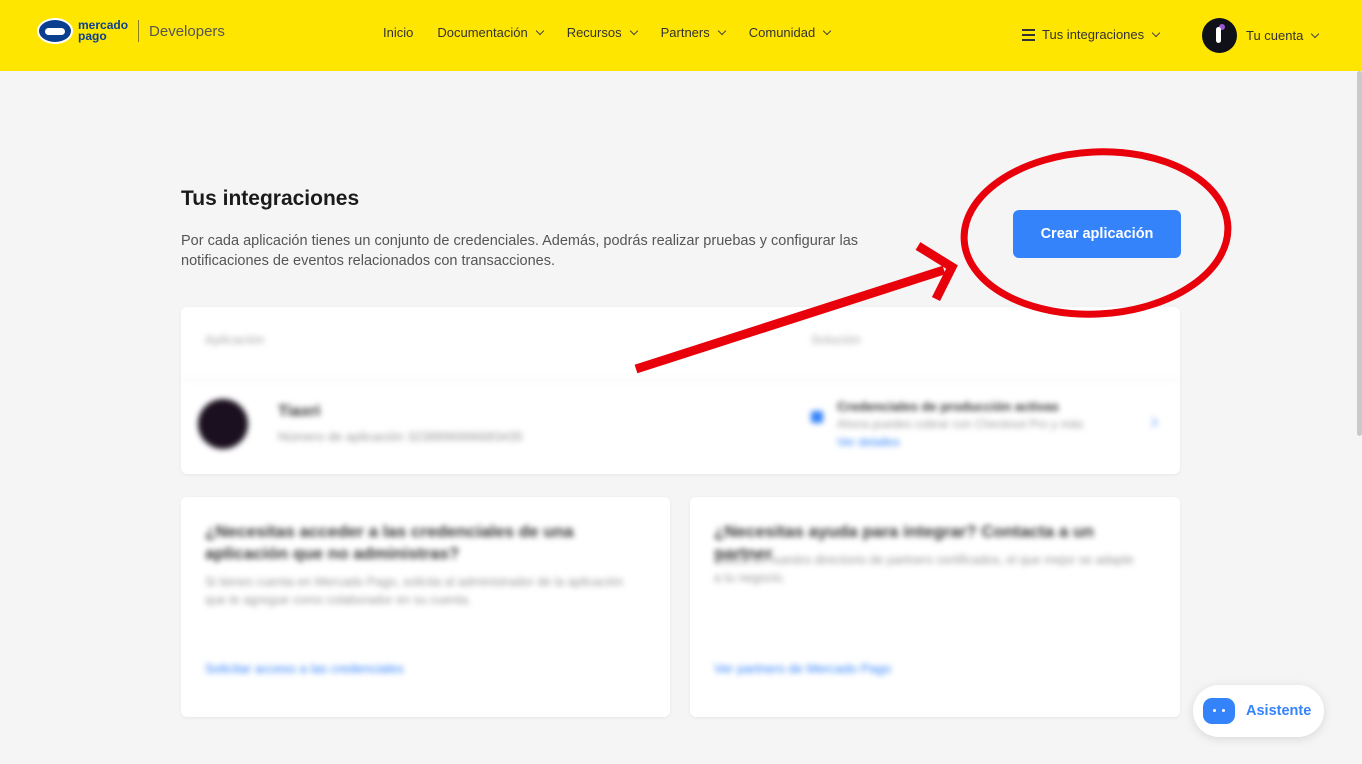 The height and width of the screenshot is (764, 1362). I want to click on nav-inicio: Inicio, so click(398, 32).